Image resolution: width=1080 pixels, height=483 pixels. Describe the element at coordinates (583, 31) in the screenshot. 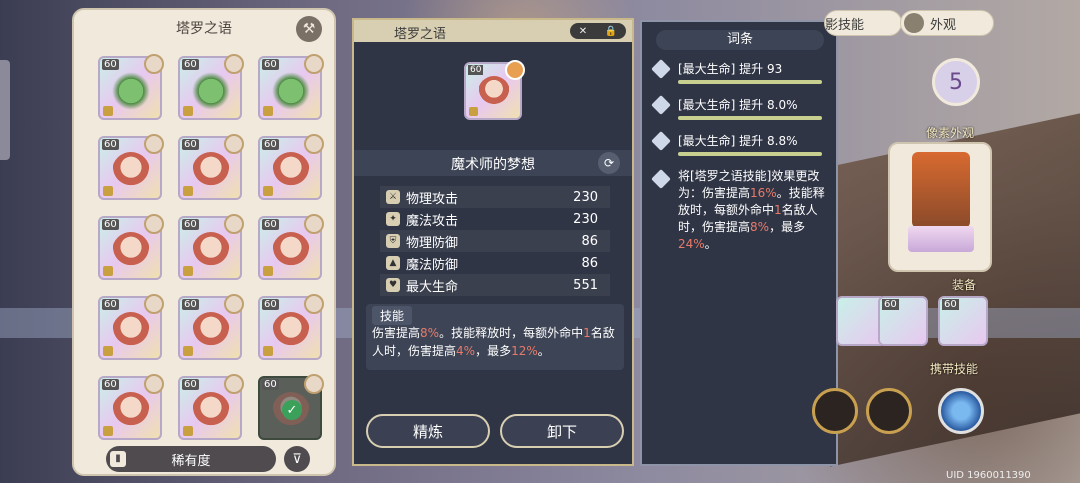

I see `close-icon: ✕` at that location.